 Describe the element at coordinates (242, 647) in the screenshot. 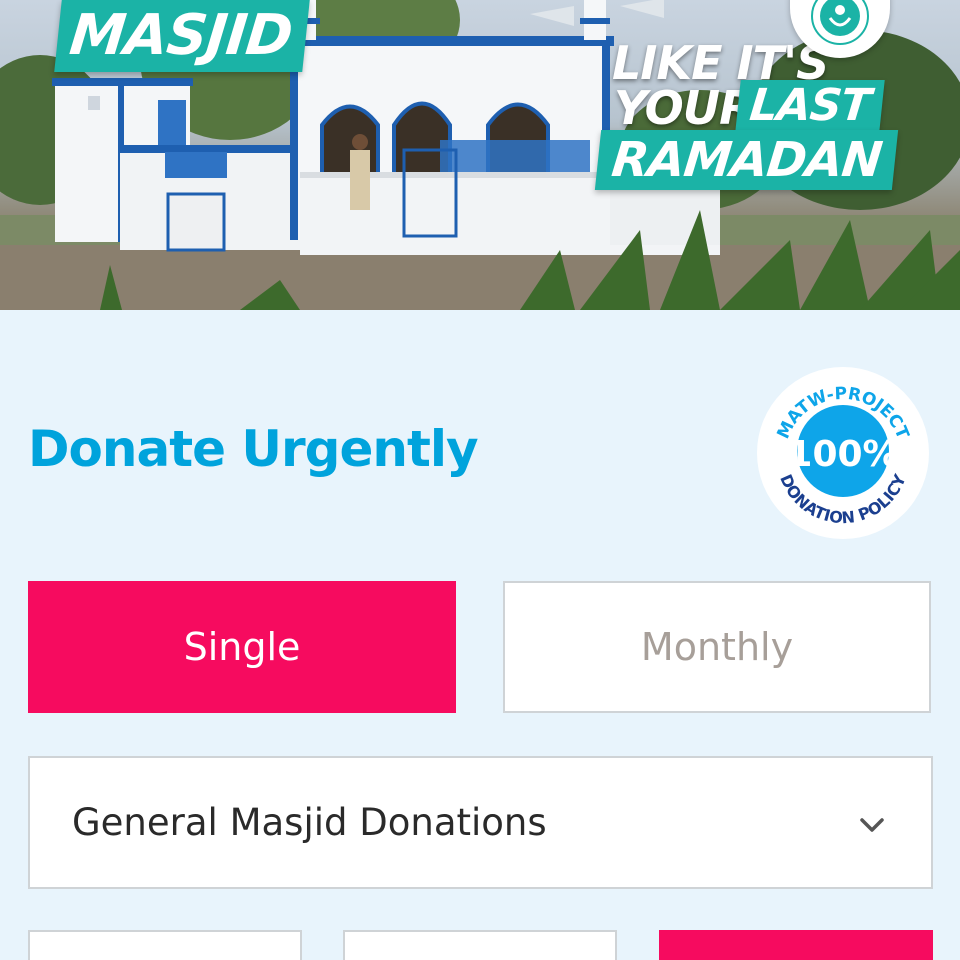

I see `single-button: Single` at that location.